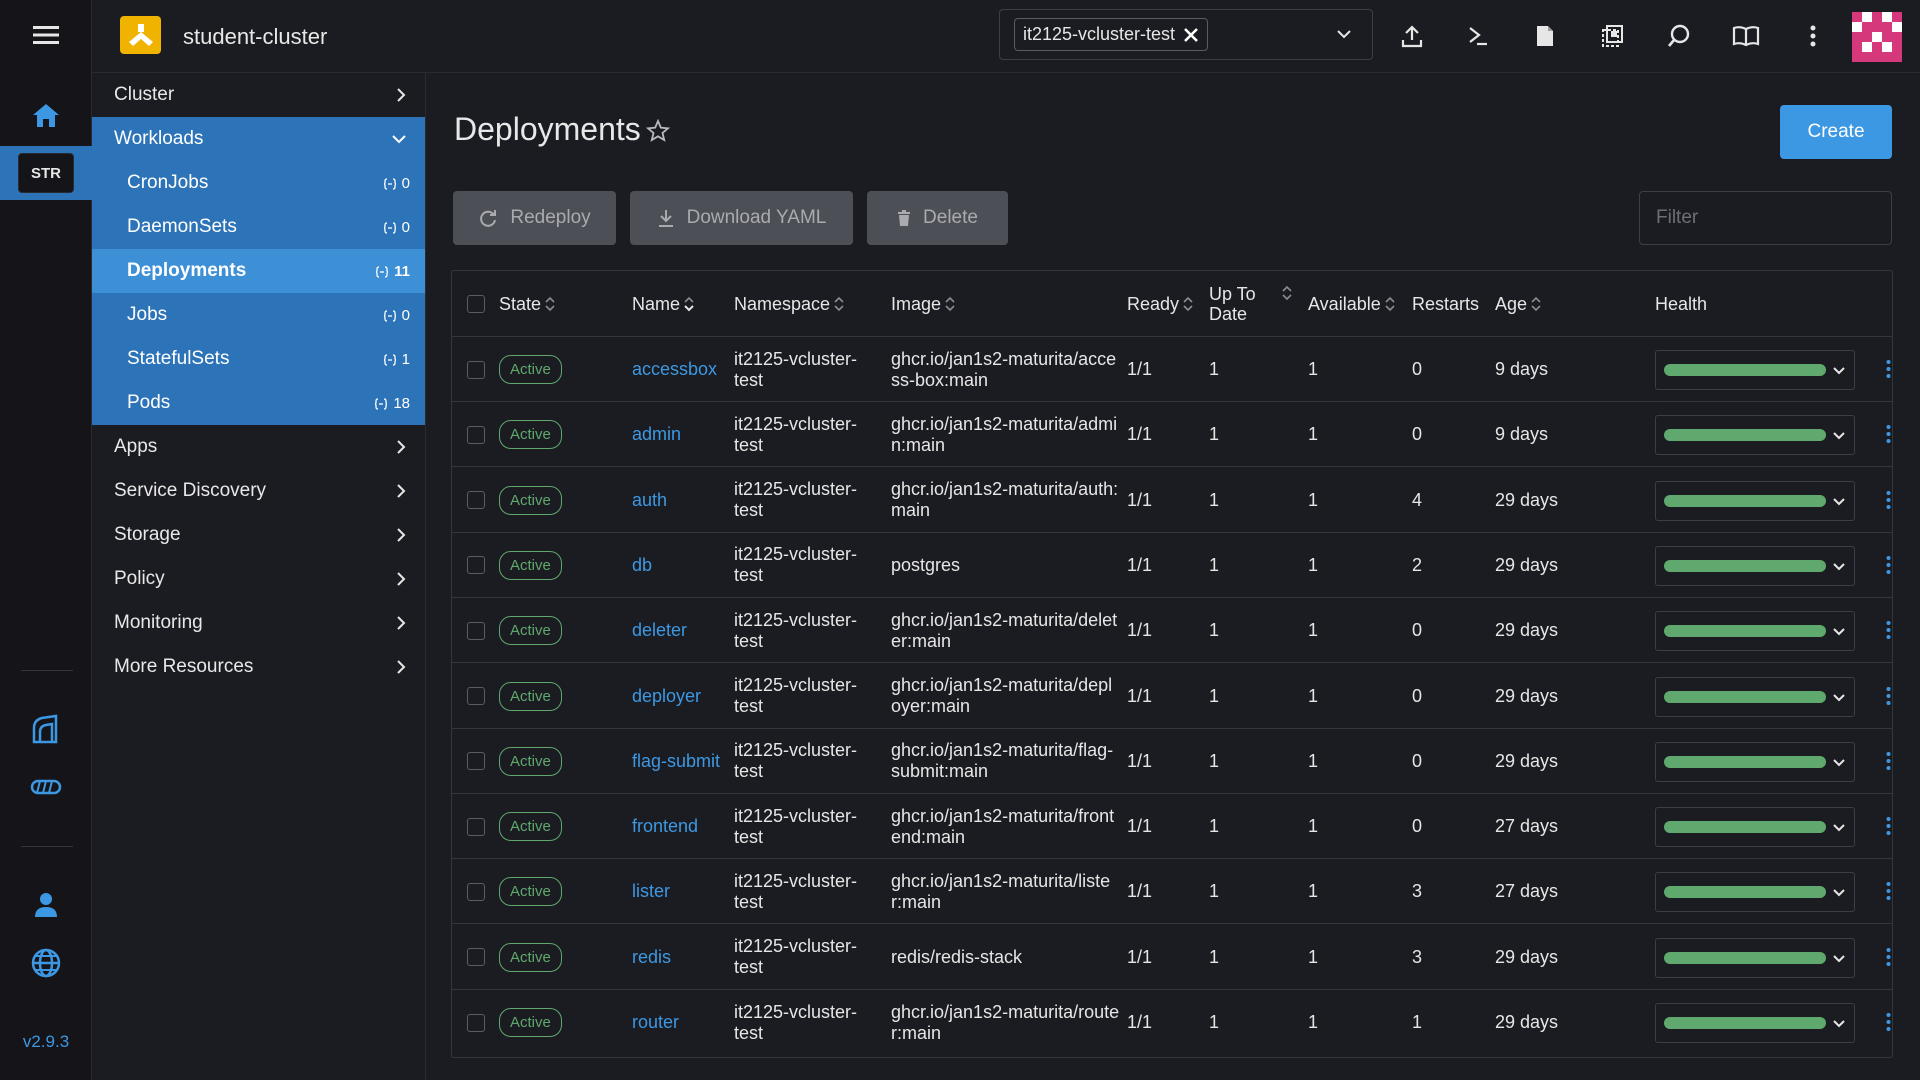  I want to click on deployment-name-link: lister, so click(651, 891).